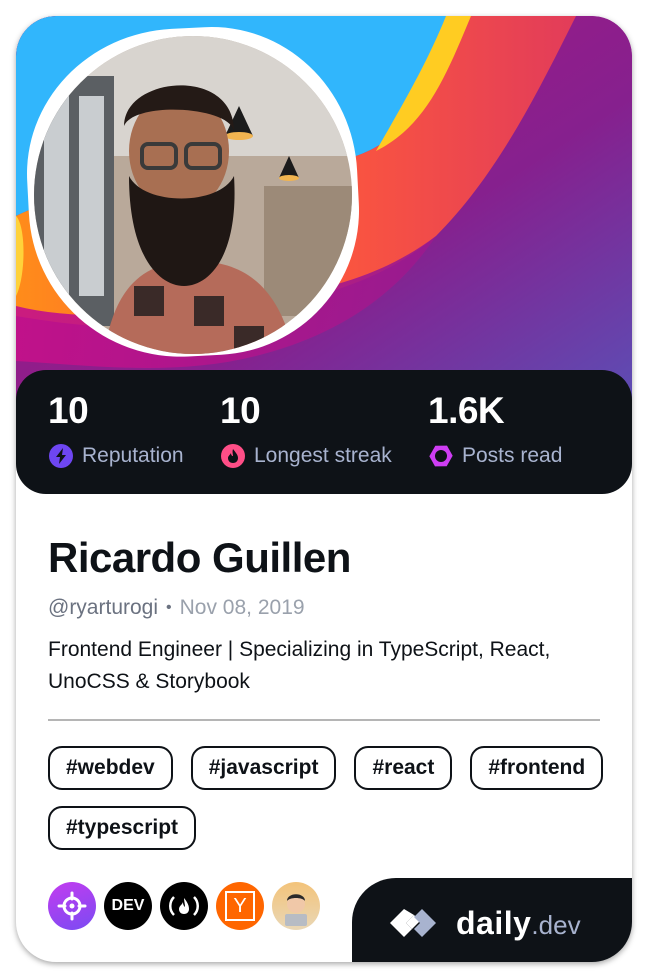 The image size is (648, 978). What do you see at coordinates (199, 557) in the screenshot?
I see `profile-name: Ricardo Guillen` at bounding box center [199, 557].